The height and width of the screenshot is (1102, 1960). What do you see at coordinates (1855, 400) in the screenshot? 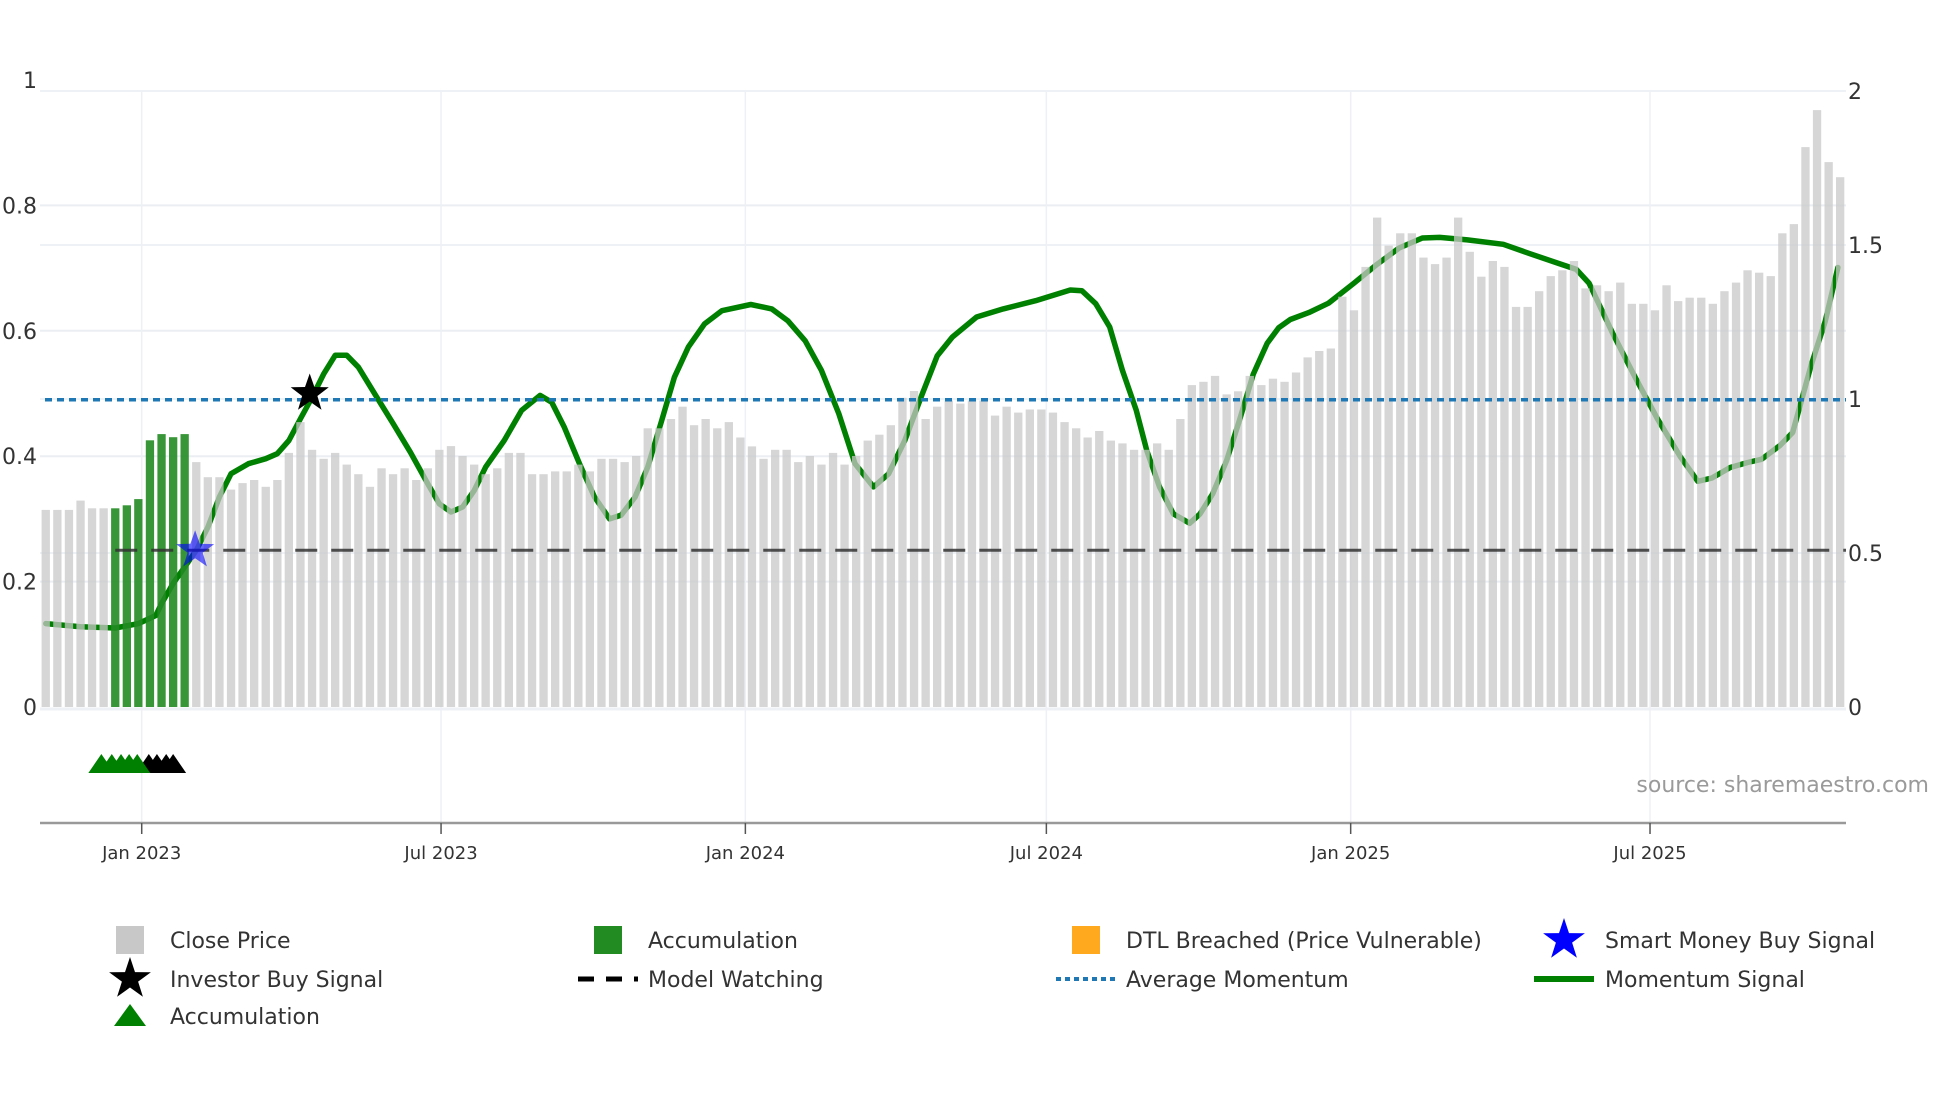
I see `y-right-tick-label: 1` at bounding box center [1855, 400].